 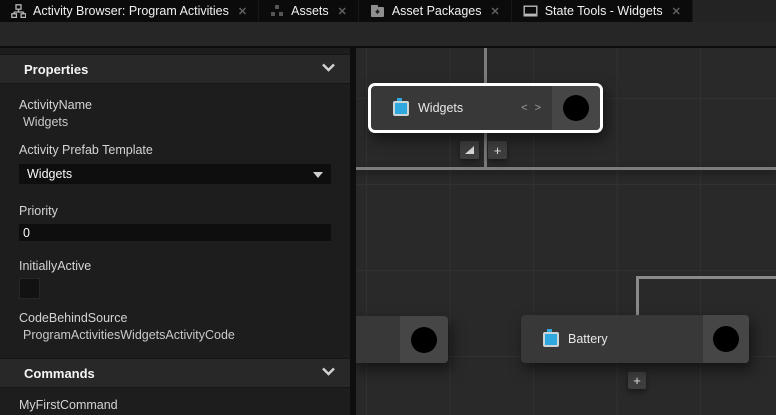 What do you see at coordinates (38, 211) in the screenshot?
I see `priority-label: Priority` at bounding box center [38, 211].